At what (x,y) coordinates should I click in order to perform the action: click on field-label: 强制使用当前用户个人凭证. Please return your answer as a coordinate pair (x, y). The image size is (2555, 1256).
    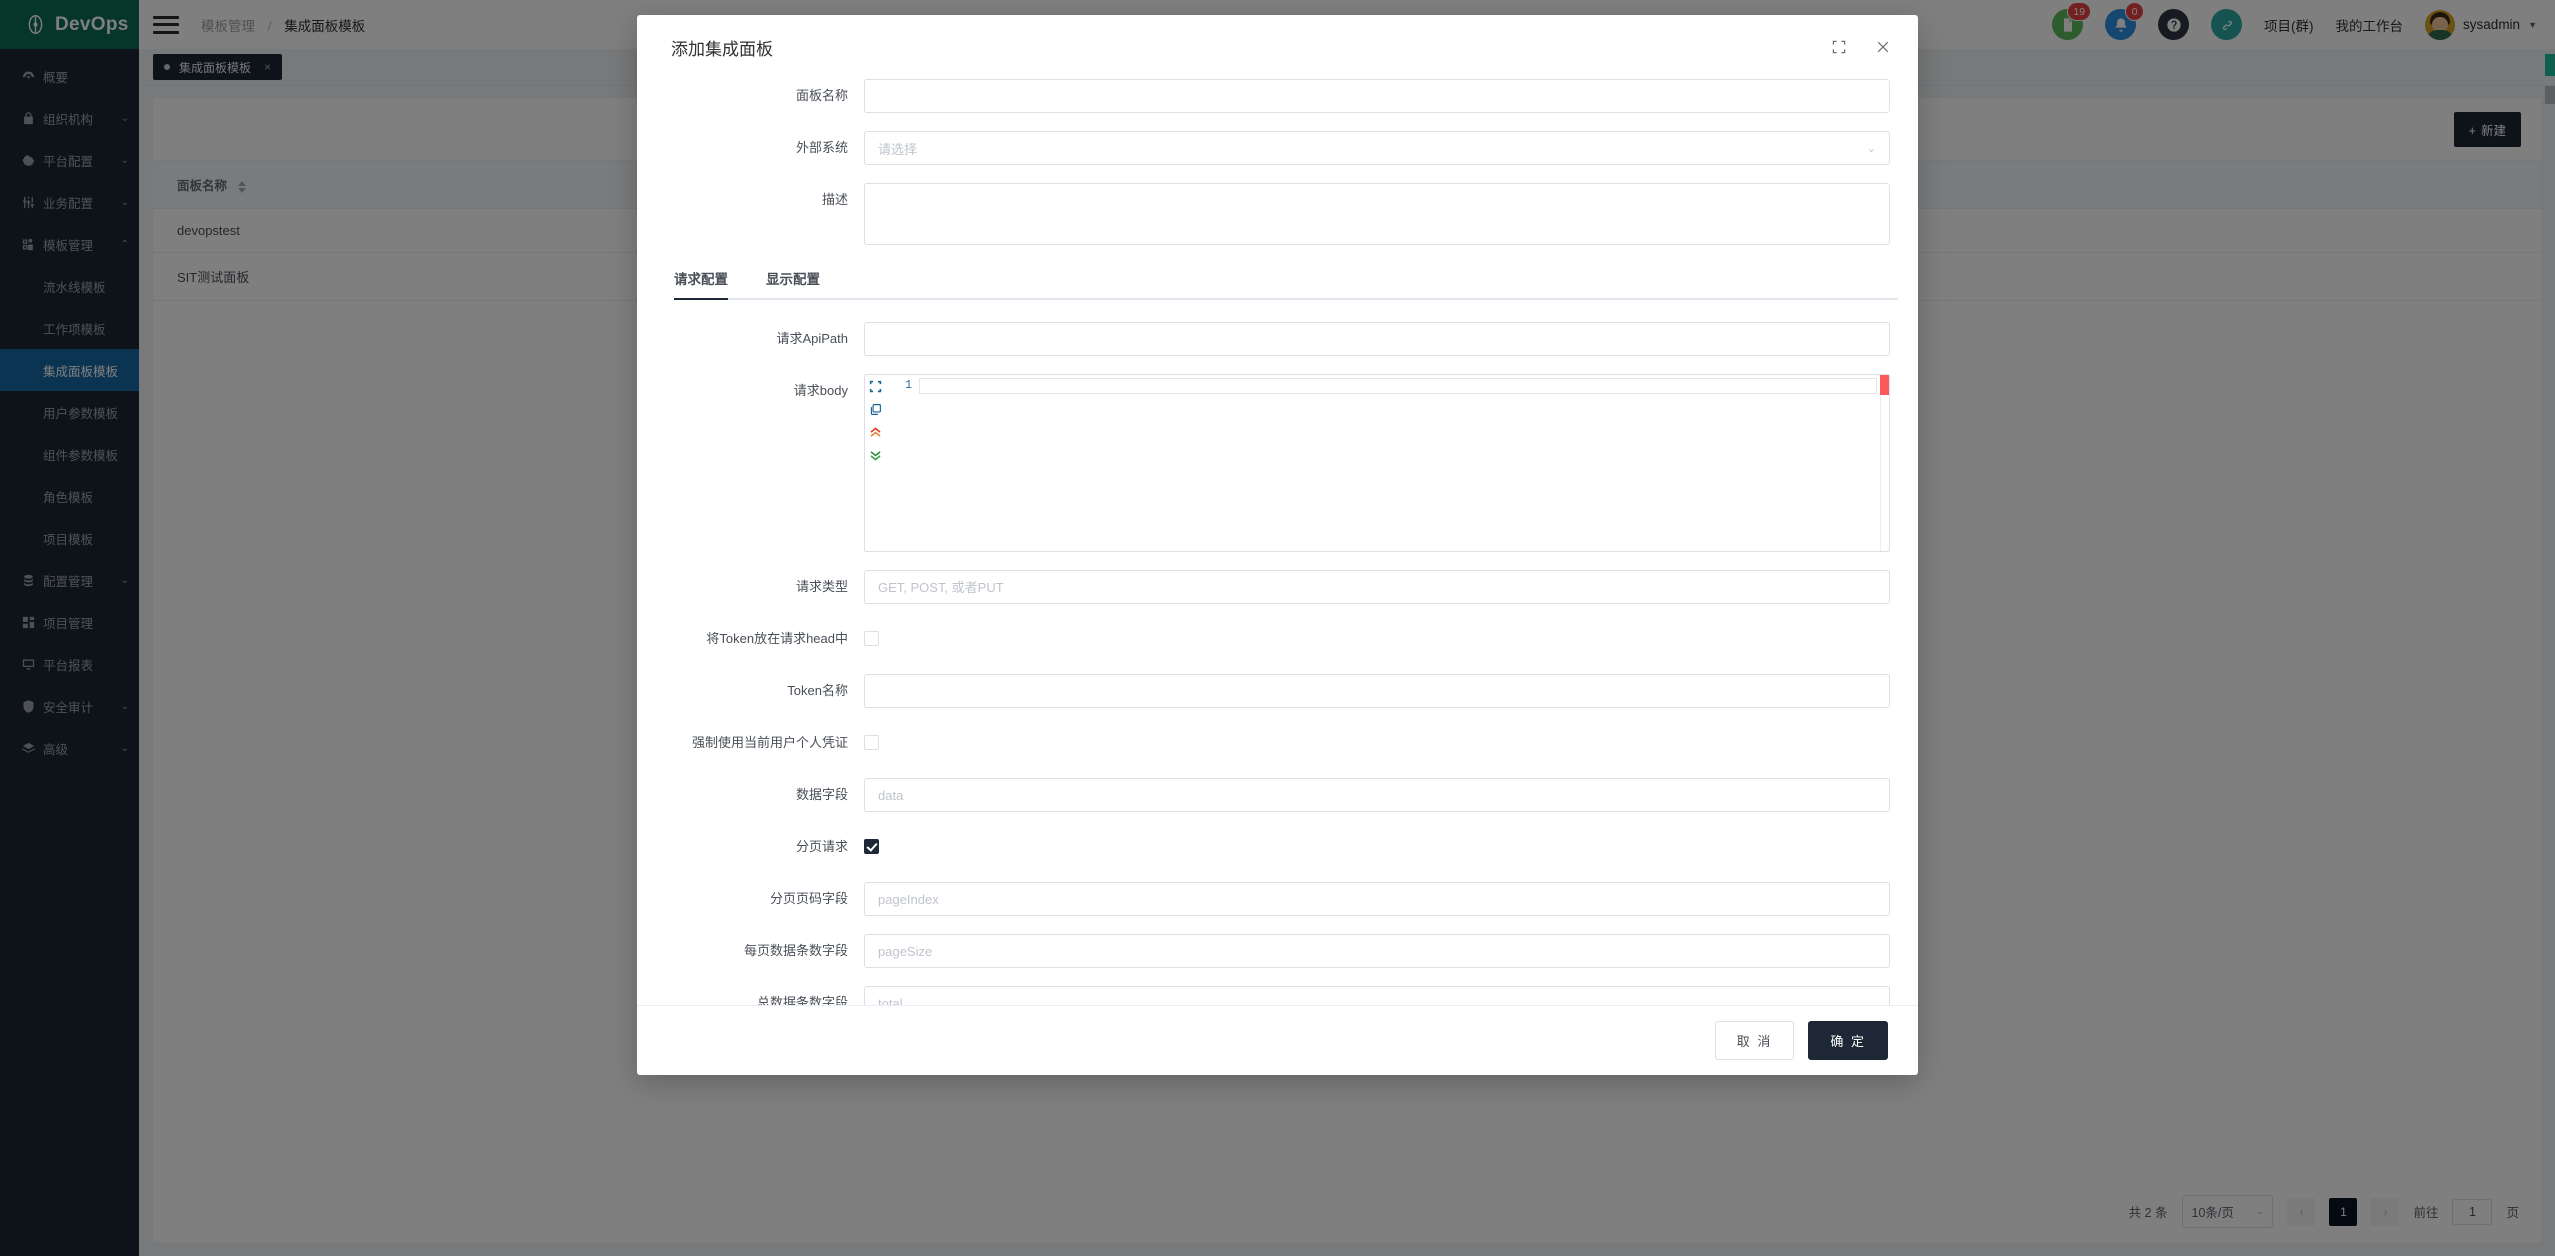
    Looking at the image, I should click on (769, 742).